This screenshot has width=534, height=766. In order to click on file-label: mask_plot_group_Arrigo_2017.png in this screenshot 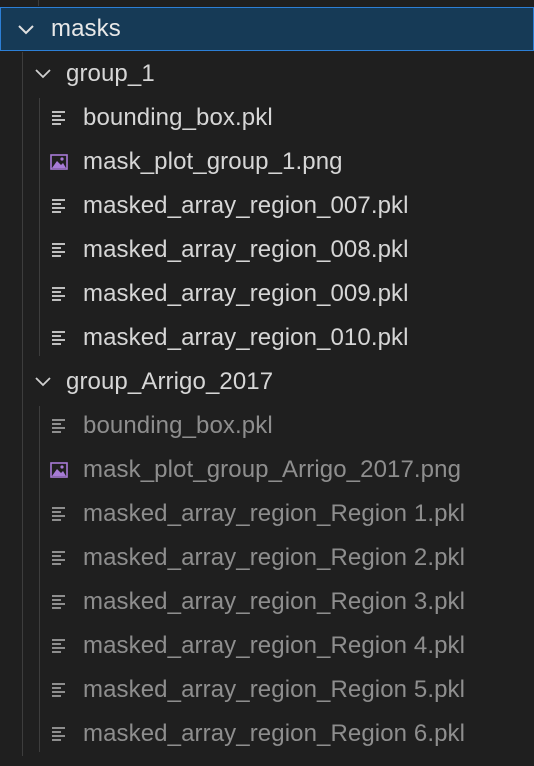, I will do `click(272, 469)`.